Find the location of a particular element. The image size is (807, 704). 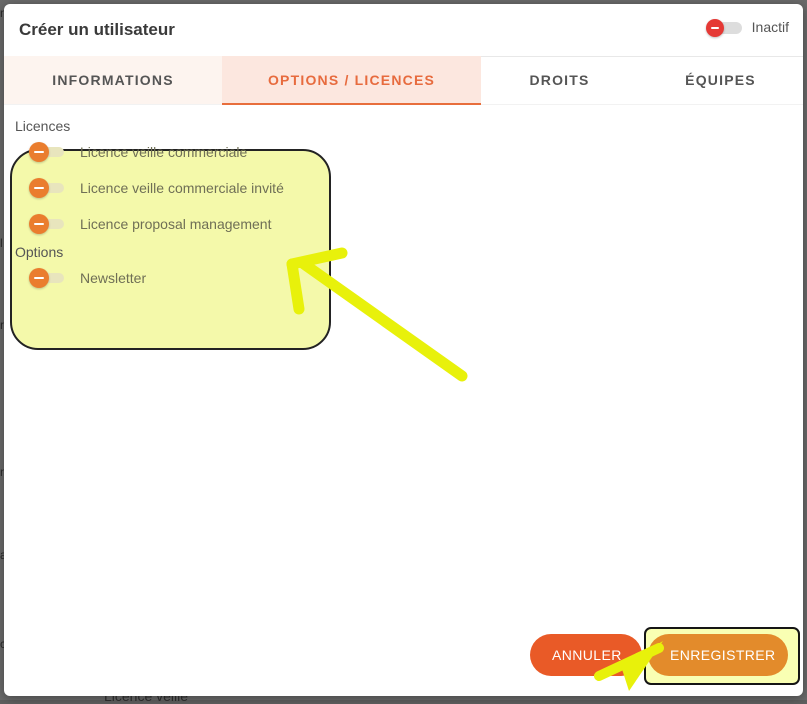

tab-equipes: ÉQUIPES is located at coordinates (720, 80).